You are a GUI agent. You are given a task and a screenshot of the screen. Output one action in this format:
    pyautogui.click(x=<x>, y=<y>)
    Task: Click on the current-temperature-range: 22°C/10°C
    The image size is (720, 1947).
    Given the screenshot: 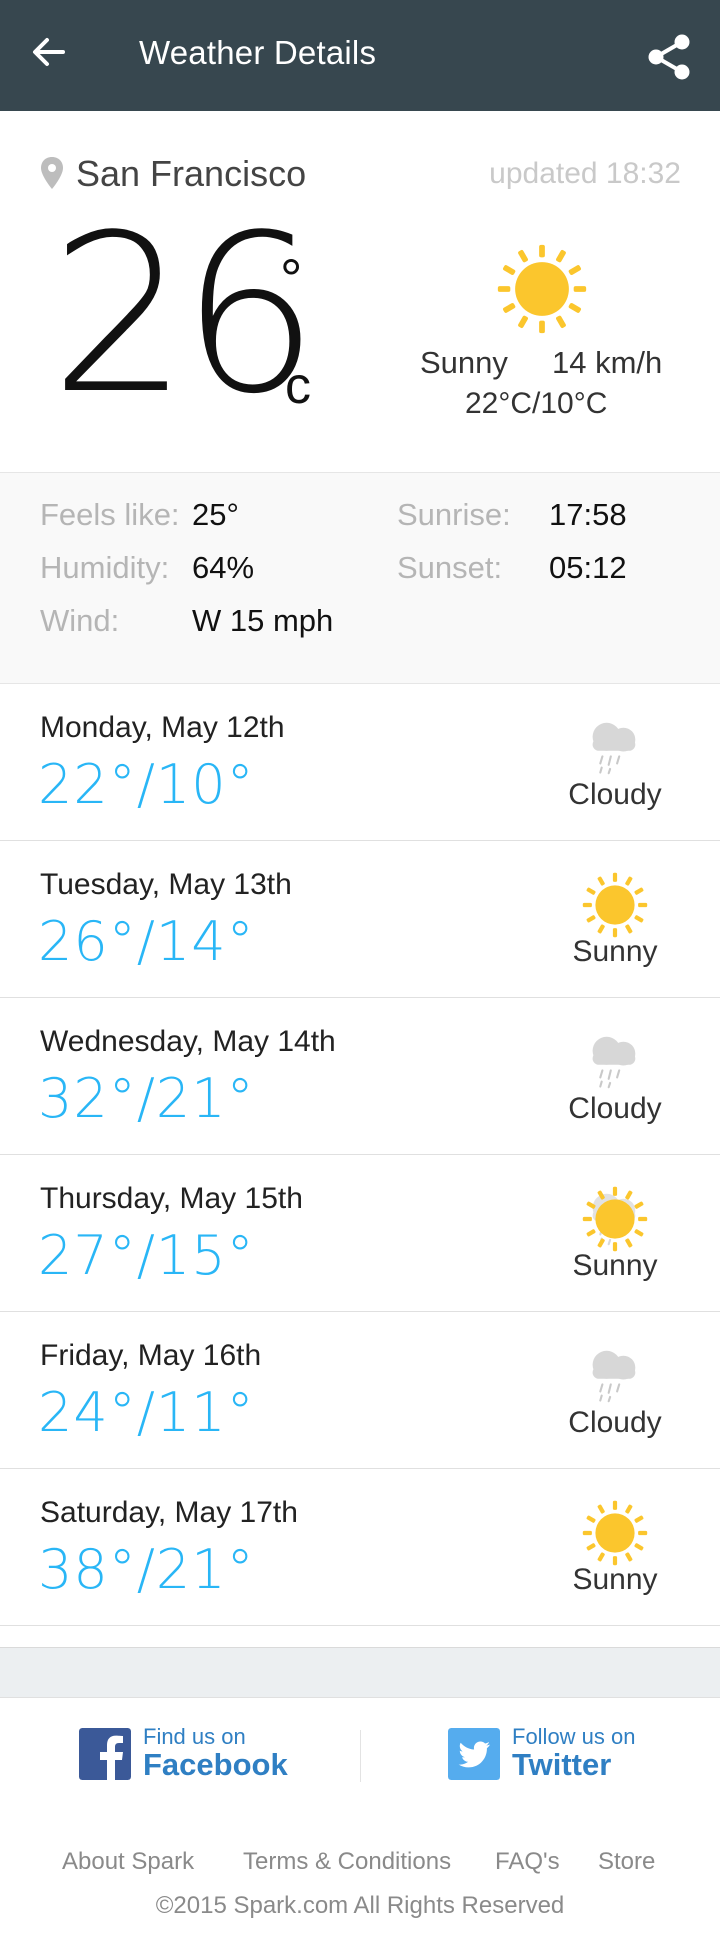 What is the action you would take?
    pyautogui.click(x=536, y=403)
    